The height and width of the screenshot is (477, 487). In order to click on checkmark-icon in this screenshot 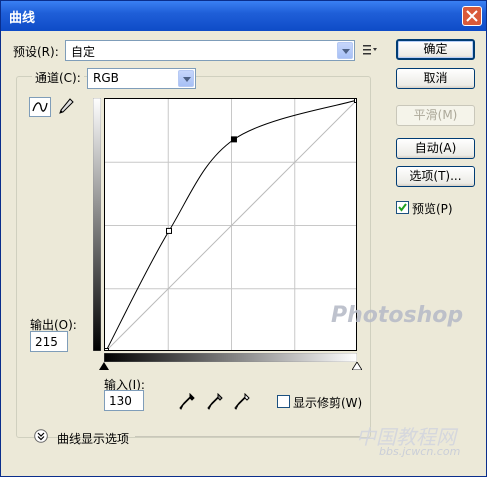, I will do `click(402, 207)`.